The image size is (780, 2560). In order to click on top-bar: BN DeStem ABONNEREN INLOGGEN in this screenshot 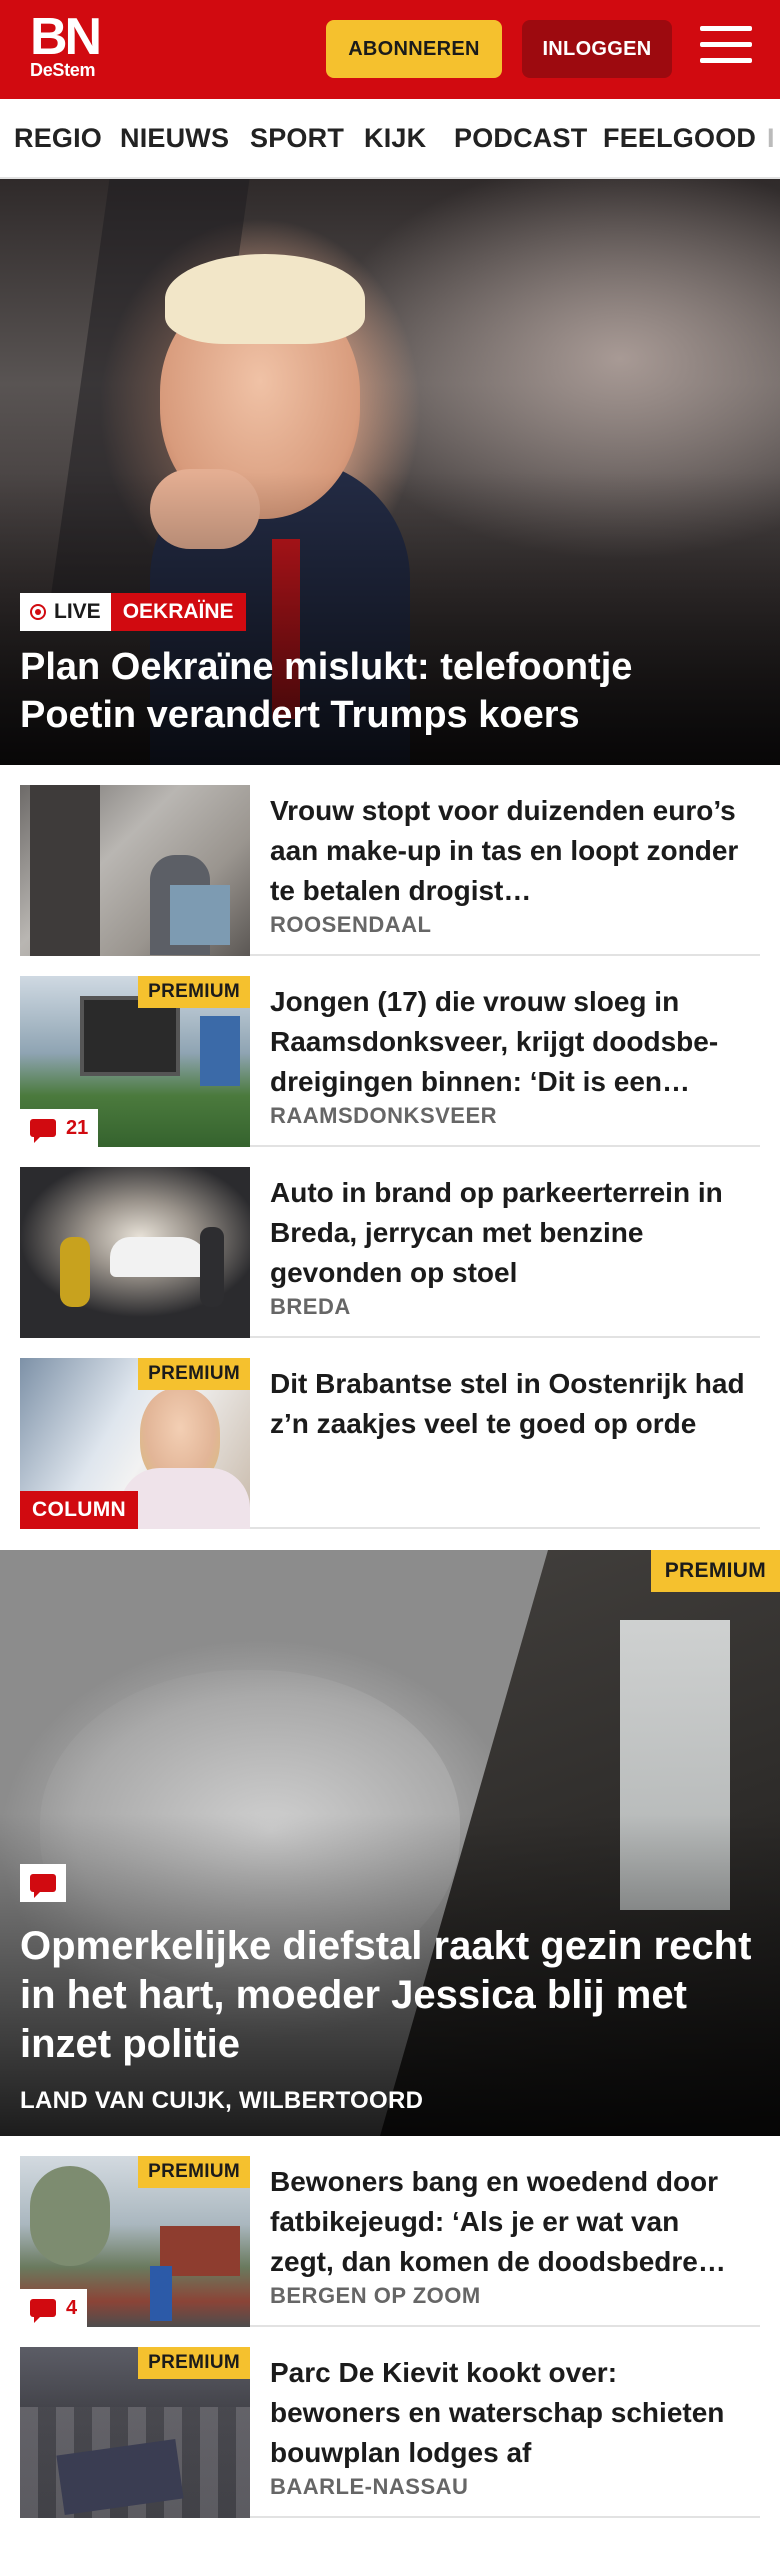, I will do `click(390, 49)`.